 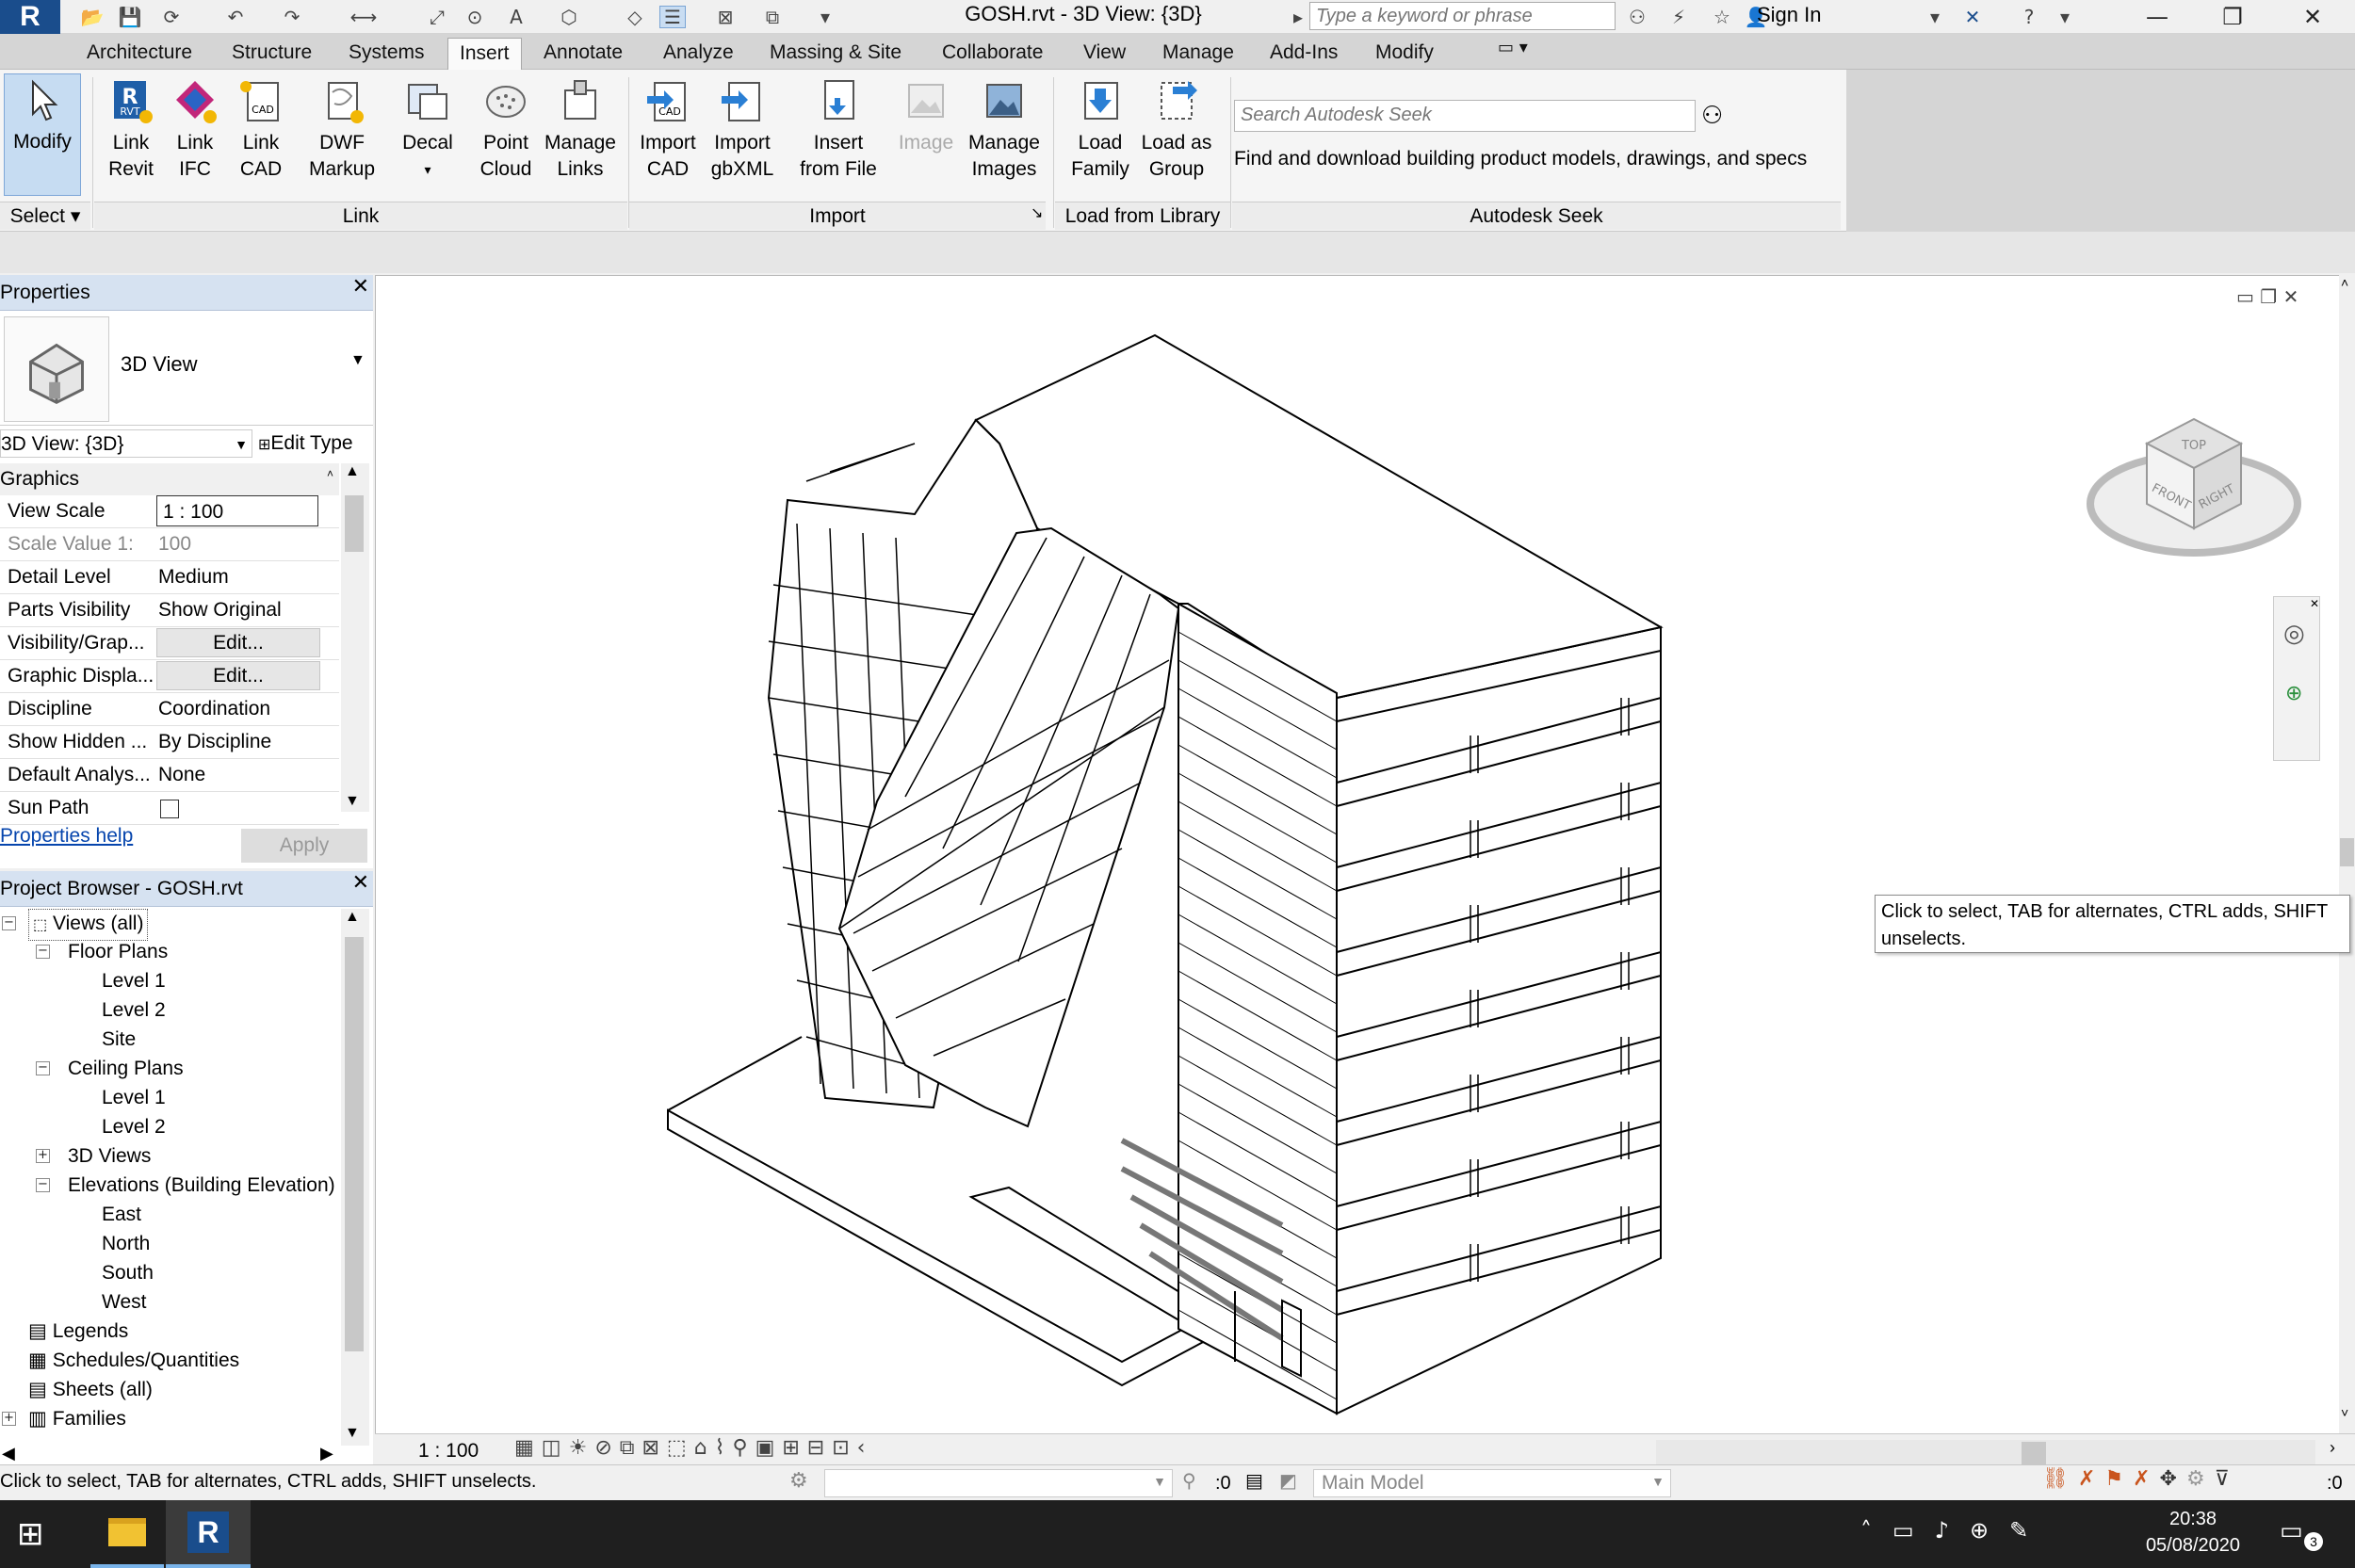 I want to click on seek-binoculars-icon: ⚇, so click(x=1712, y=116).